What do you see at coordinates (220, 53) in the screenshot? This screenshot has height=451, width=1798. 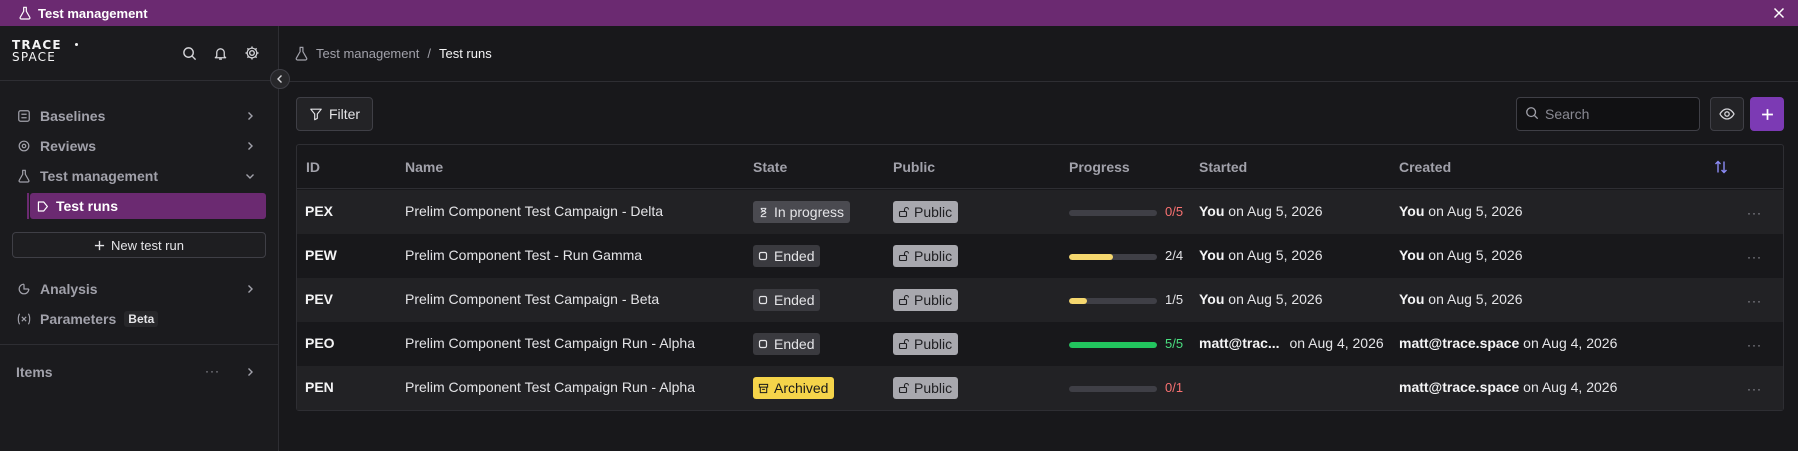 I see `bell-icon` at bounding box center [220, 53].